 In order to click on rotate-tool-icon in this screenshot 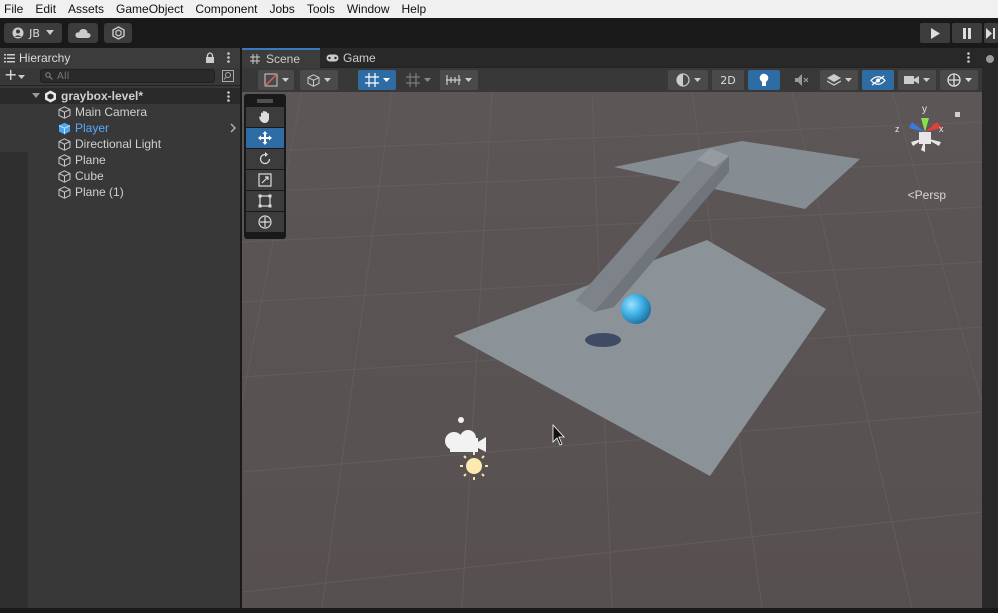, I will do `click(265, 158)`.